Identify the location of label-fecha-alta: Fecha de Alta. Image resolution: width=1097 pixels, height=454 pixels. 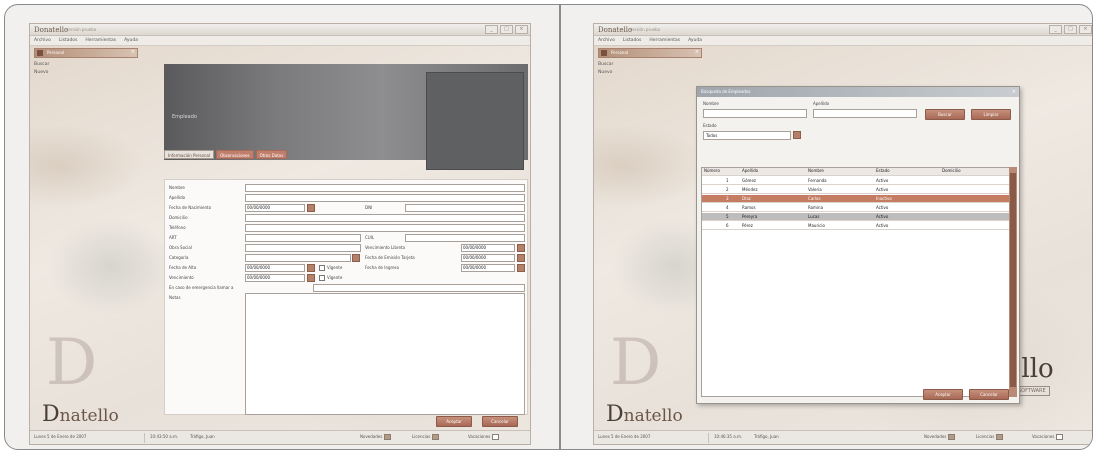
(183, 267).